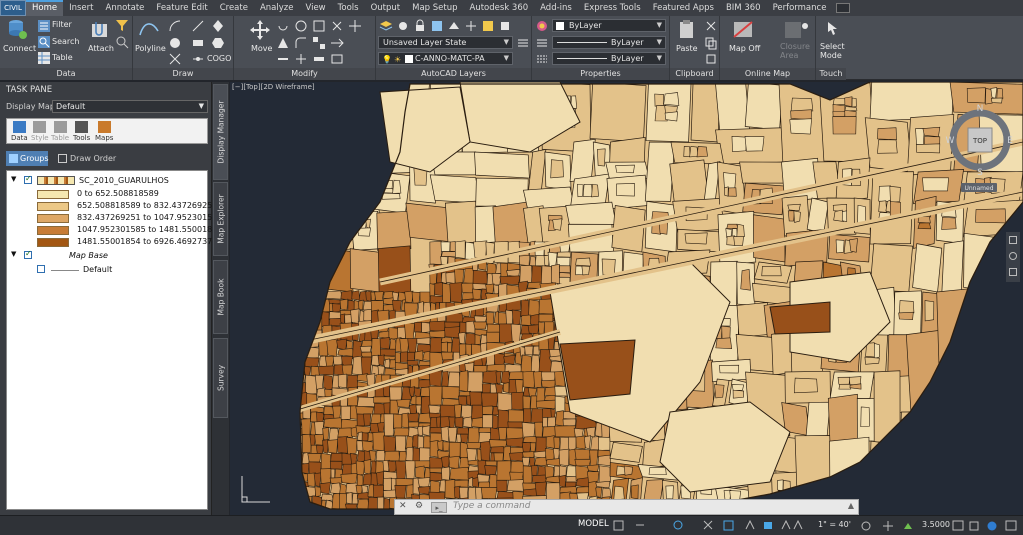 The height and width of the screenshot is (535, 1023). Describe the element at coordinates (600, 74) in the screenshot. I see `panel-properties-title: Properties` at that location.